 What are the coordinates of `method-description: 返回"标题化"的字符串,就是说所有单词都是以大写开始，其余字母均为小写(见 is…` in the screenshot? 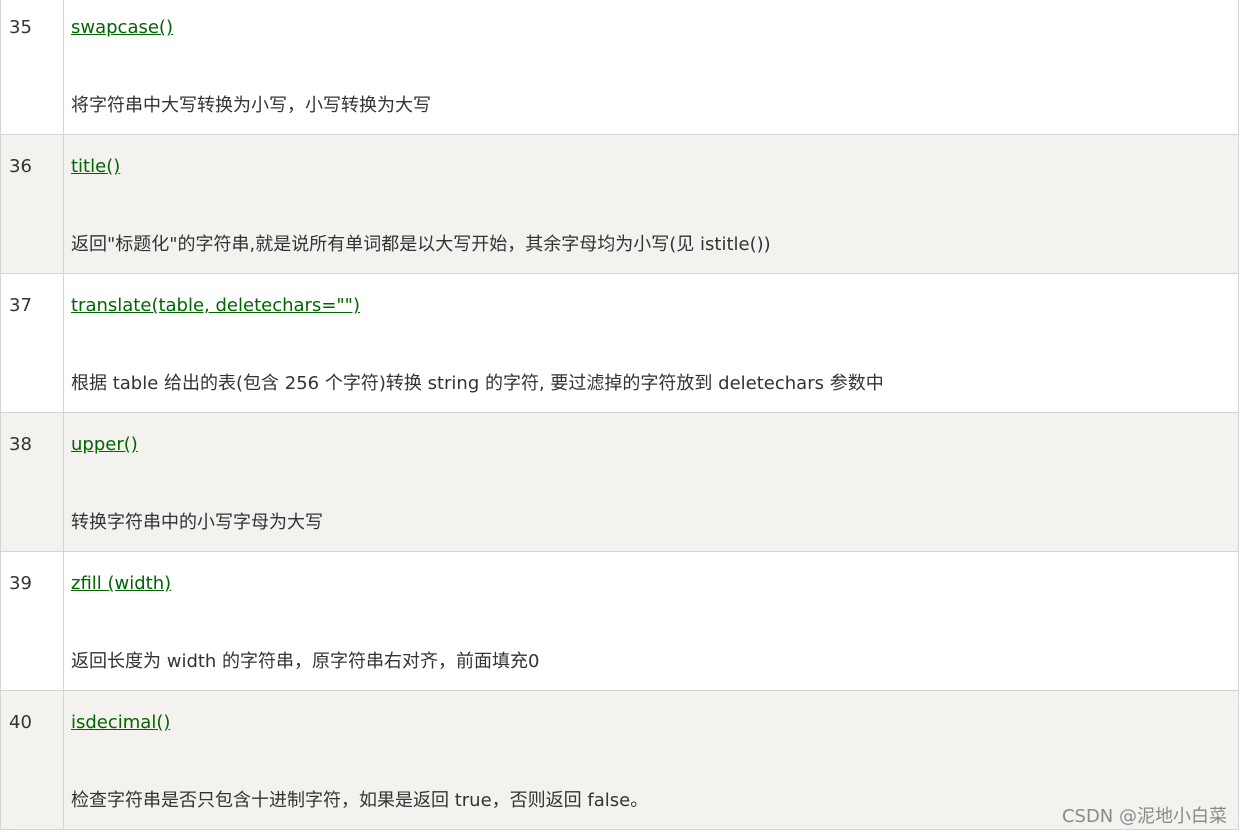 It's located at (421, 244).